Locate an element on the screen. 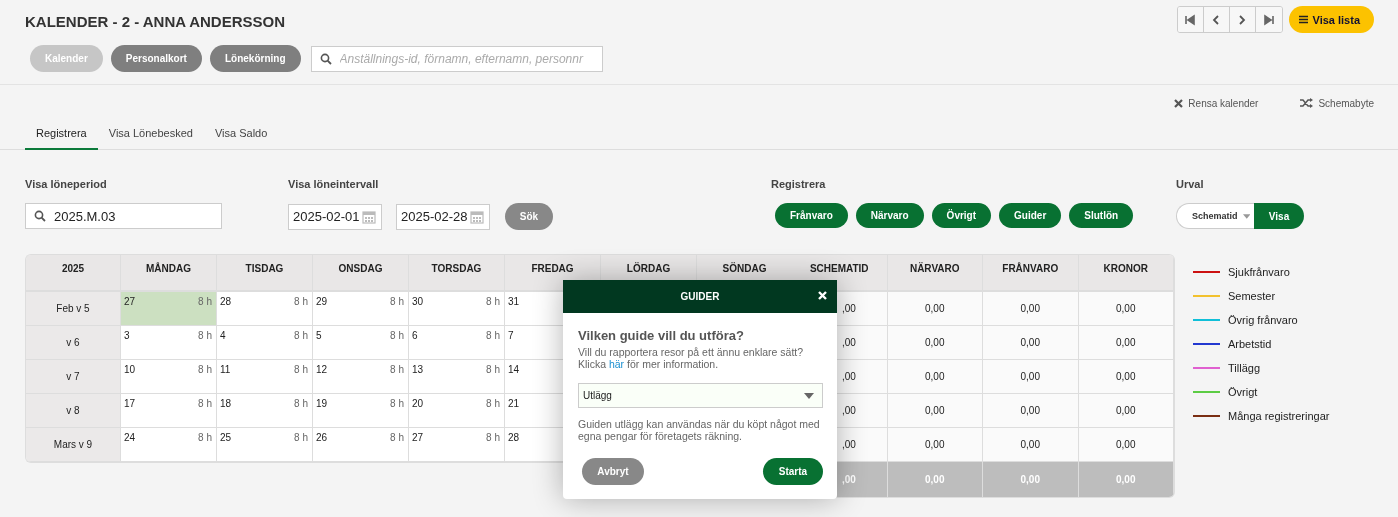 This screenshot has height=517, width=1398. week-label: Feb v 5 is located at coordinates (73, 309).